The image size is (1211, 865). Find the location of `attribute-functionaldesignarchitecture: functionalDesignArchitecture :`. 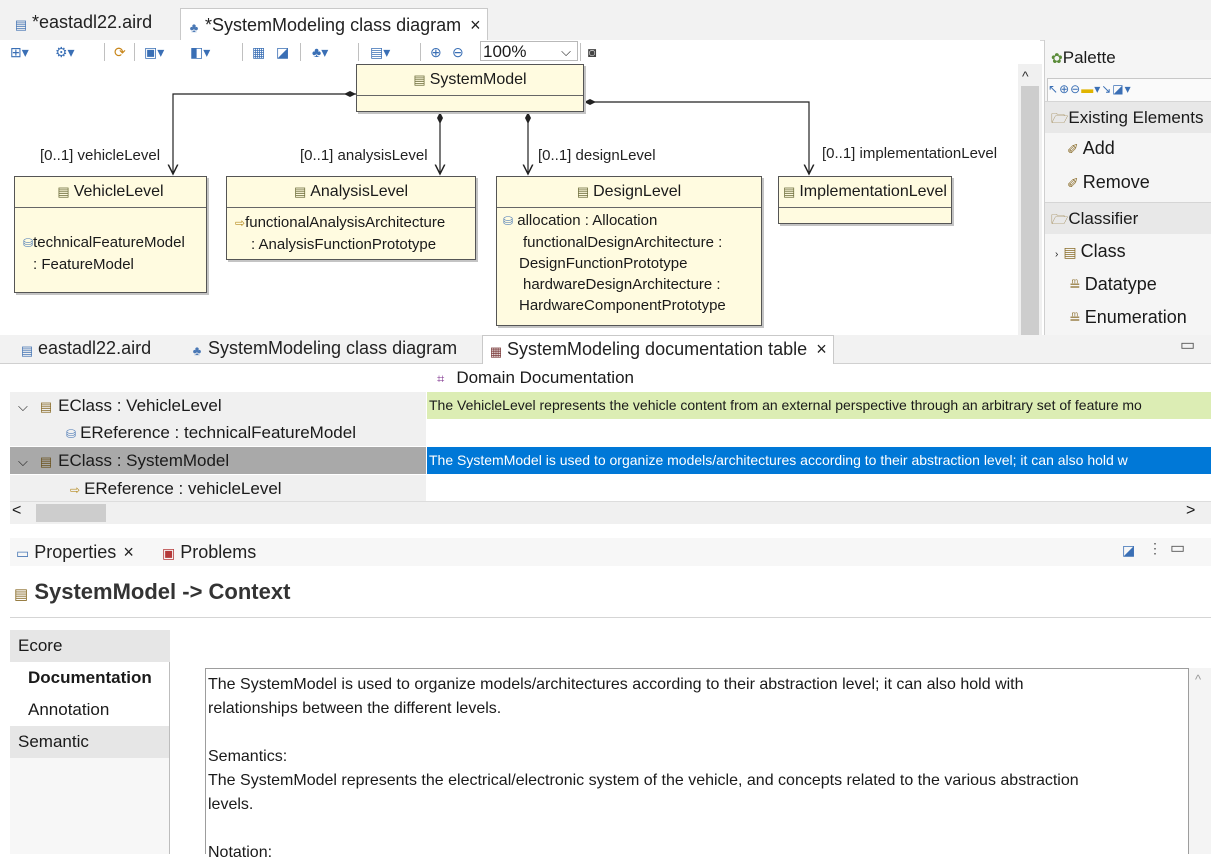

attribute-functionaldesignarchitecture: functionalDesignArchitecture : is located at coordinates (629, 242).